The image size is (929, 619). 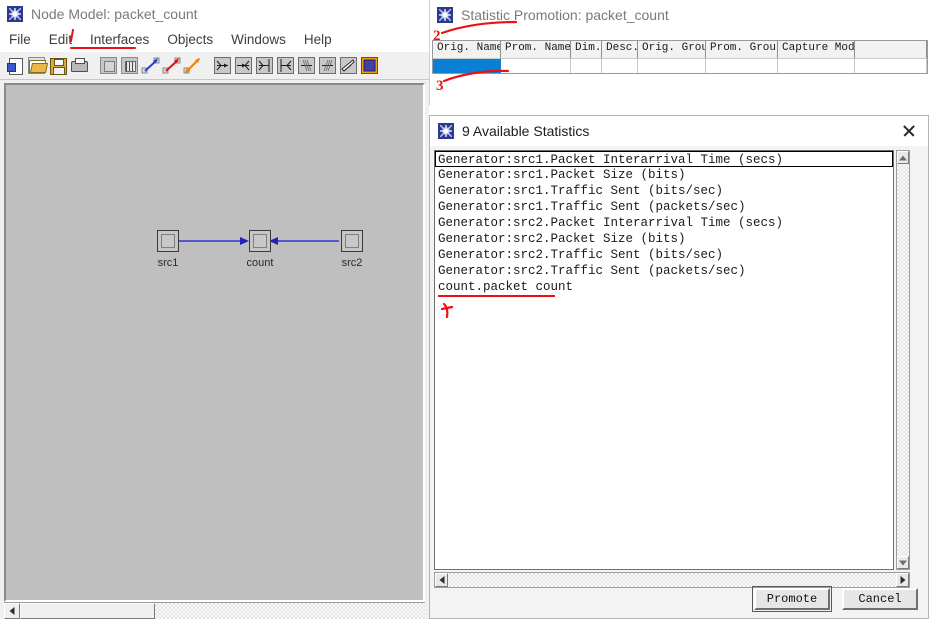 I want to click on promote-button-label: Promote, so click(x=792, y=599).